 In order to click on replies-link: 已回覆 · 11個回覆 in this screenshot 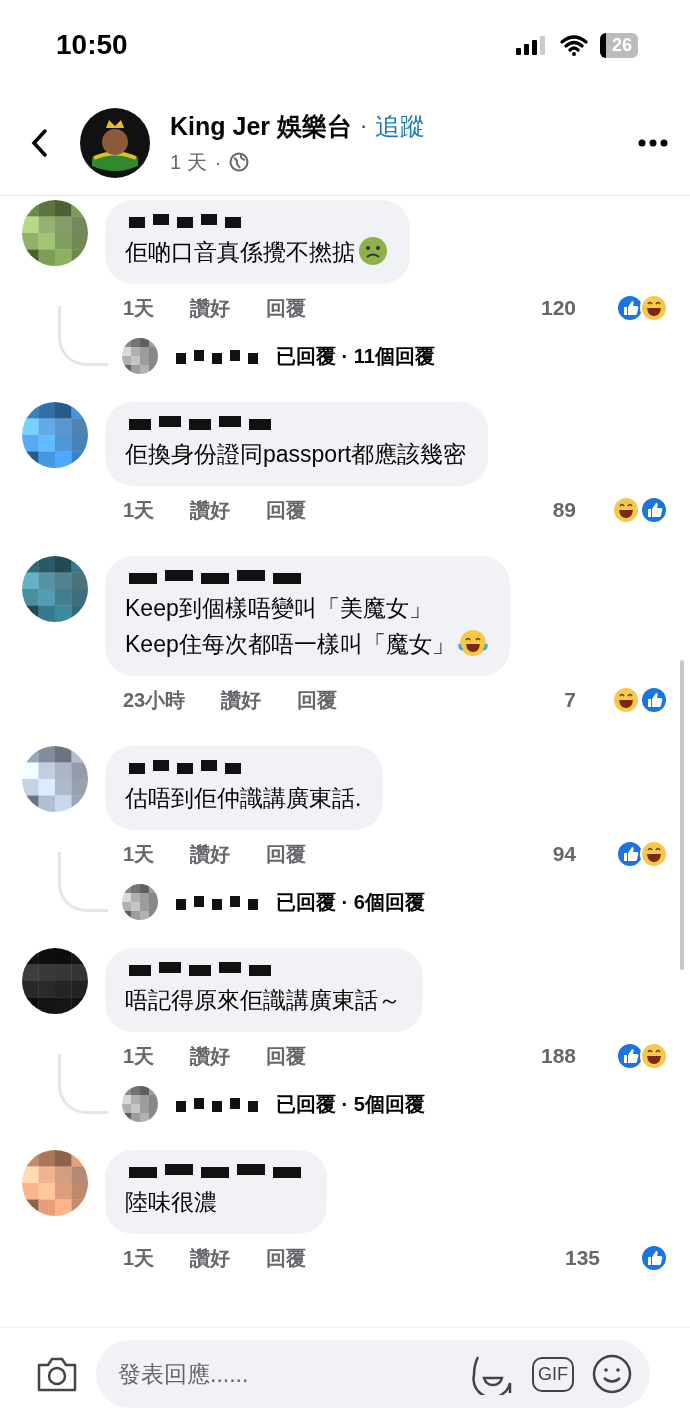, I will do `click(355, 356)`.